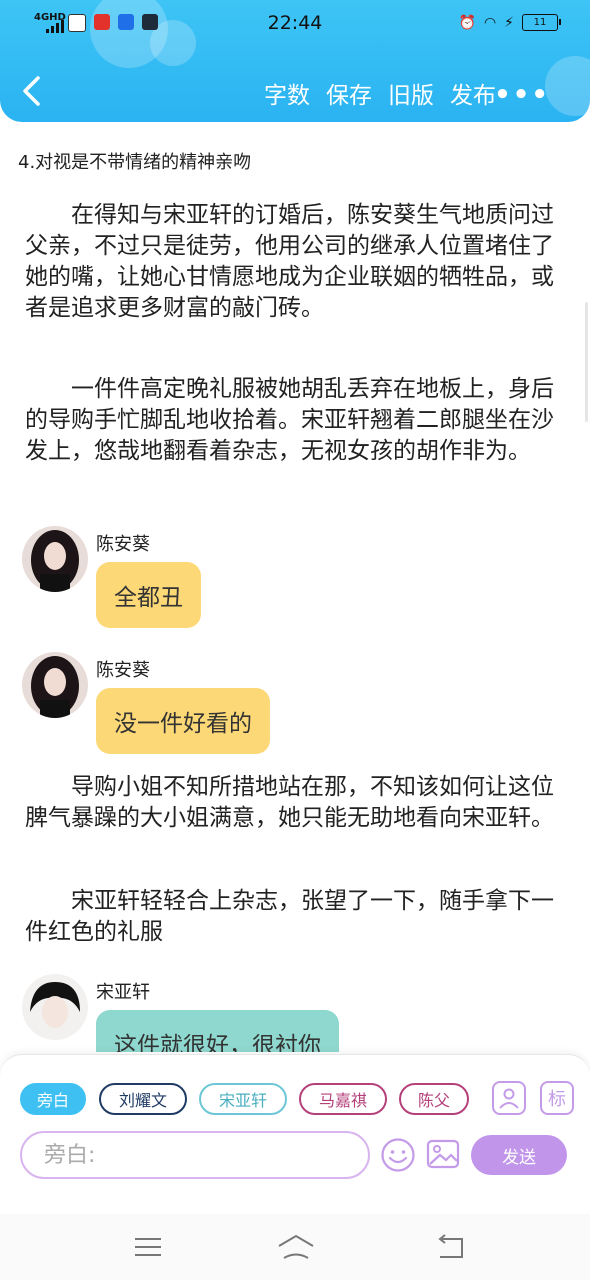 The width and height of the screenshot is (590, 1280). What do you see at coordinates (586, 362) in the screenshot?
I see `scrollbar` at bounding box center [586, 362].